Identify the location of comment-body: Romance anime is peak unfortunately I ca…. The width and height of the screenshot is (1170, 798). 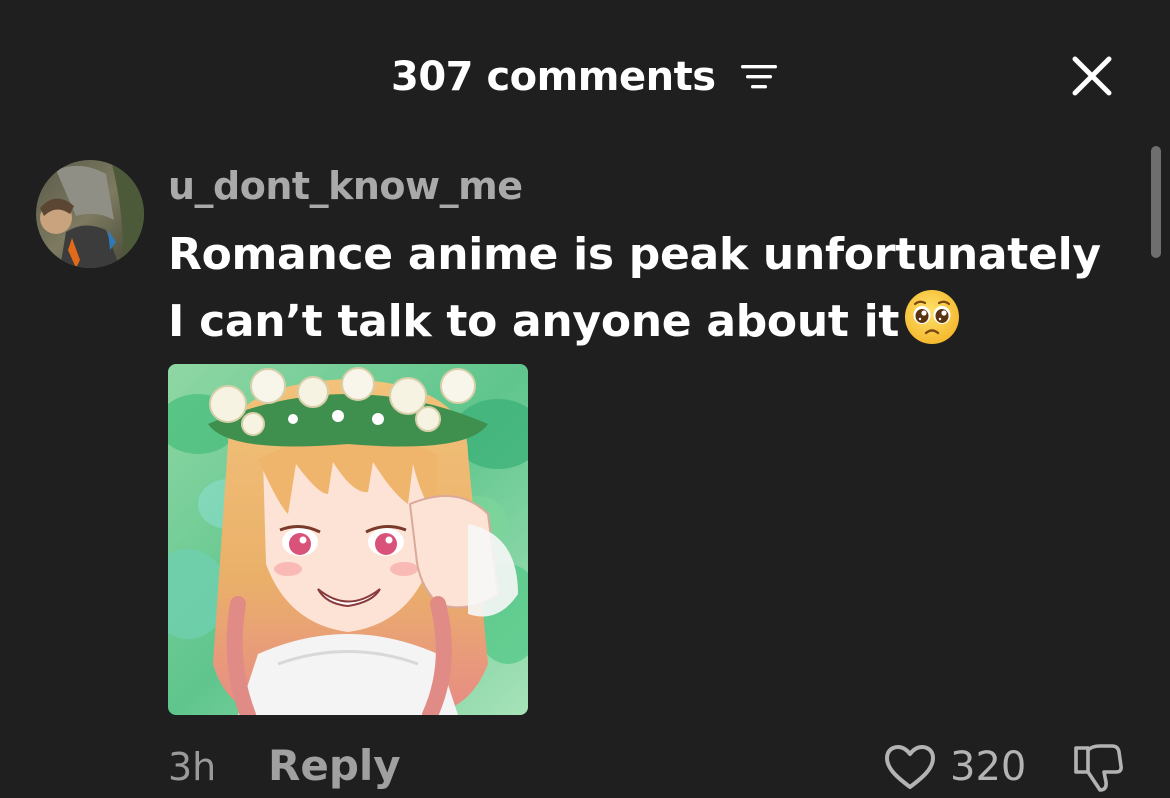
(648, 288).